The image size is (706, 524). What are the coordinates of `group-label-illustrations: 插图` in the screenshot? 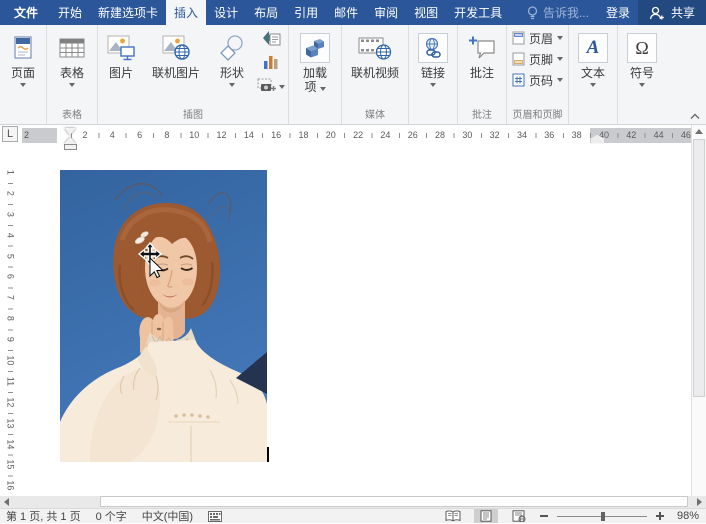 It's located at (193, 115).